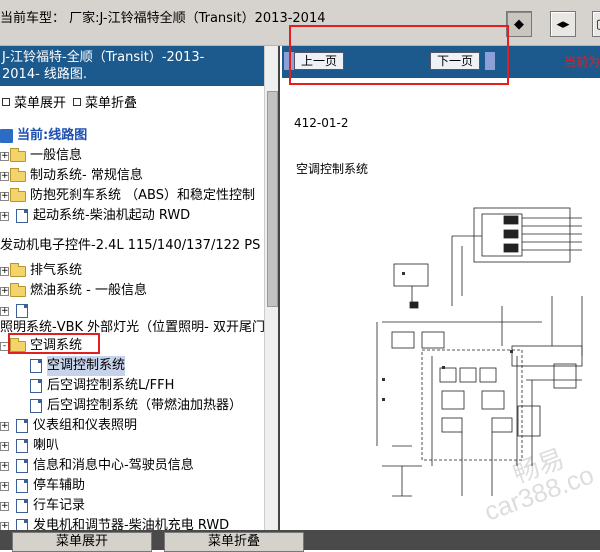  What do you see at coordinates (6, 136) in the screenshot?
I see `book-icon` at bounding box center [6, 136].